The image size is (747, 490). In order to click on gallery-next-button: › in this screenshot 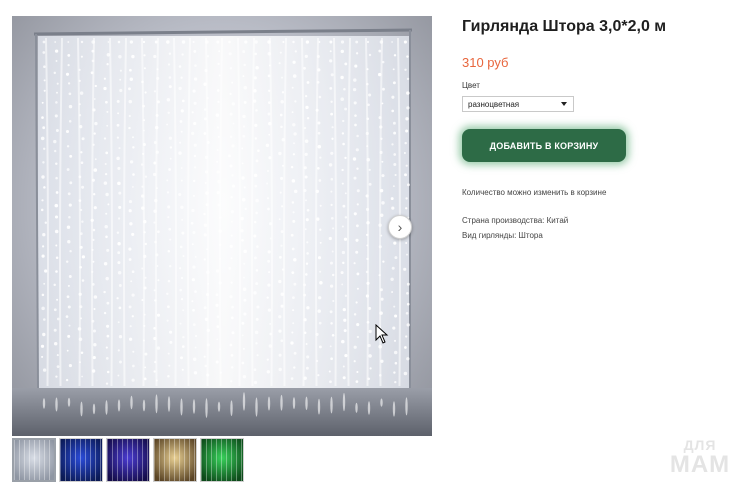, I will do `click(400, 227)`.